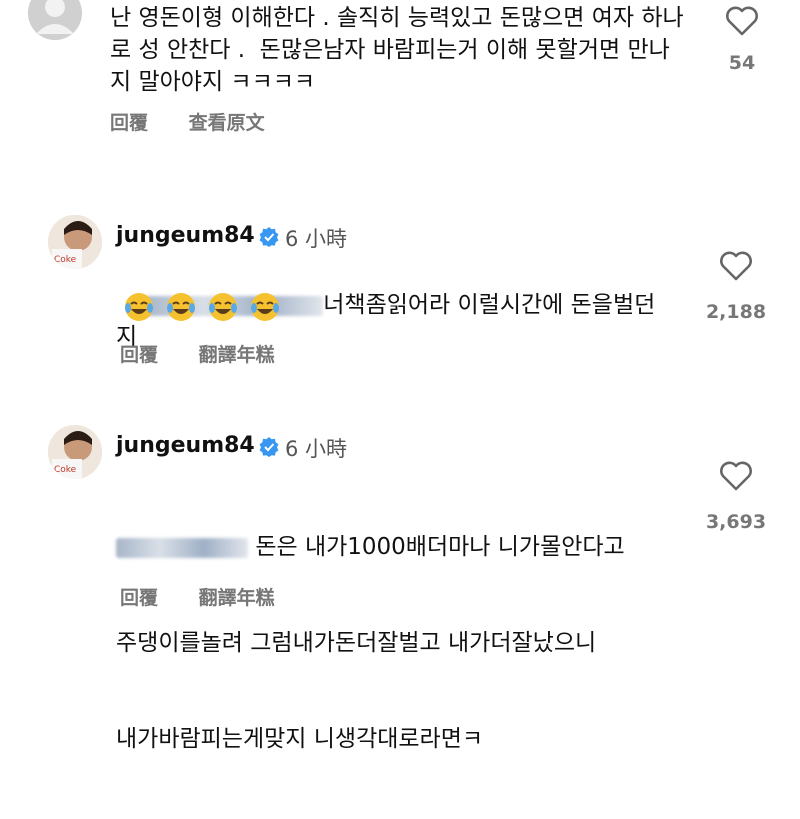  I want to click on like-control: 2,188, so click(736, 287).